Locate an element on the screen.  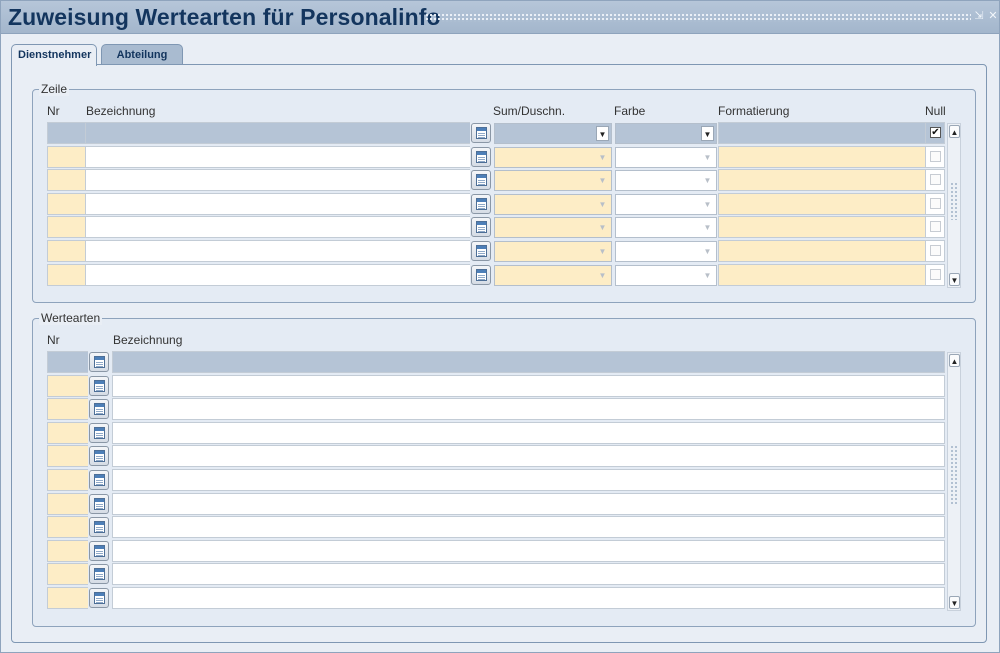
zeile-scrollbar: ▲ ▼ is located at coordinates (954, 205).